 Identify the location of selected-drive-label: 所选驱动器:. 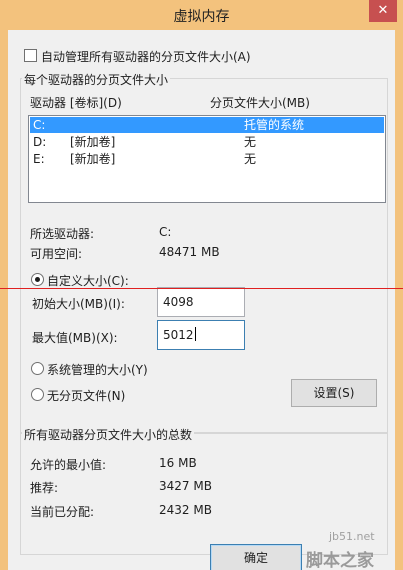
(62, 234).